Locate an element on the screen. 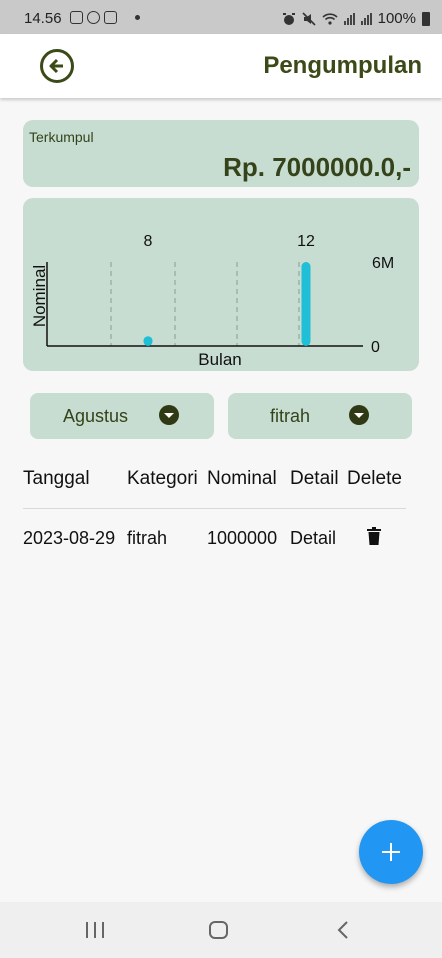 The width and height of the screenshot is (442, 958). app-bar: Pengumpulan is located at coordinates (221, 66).